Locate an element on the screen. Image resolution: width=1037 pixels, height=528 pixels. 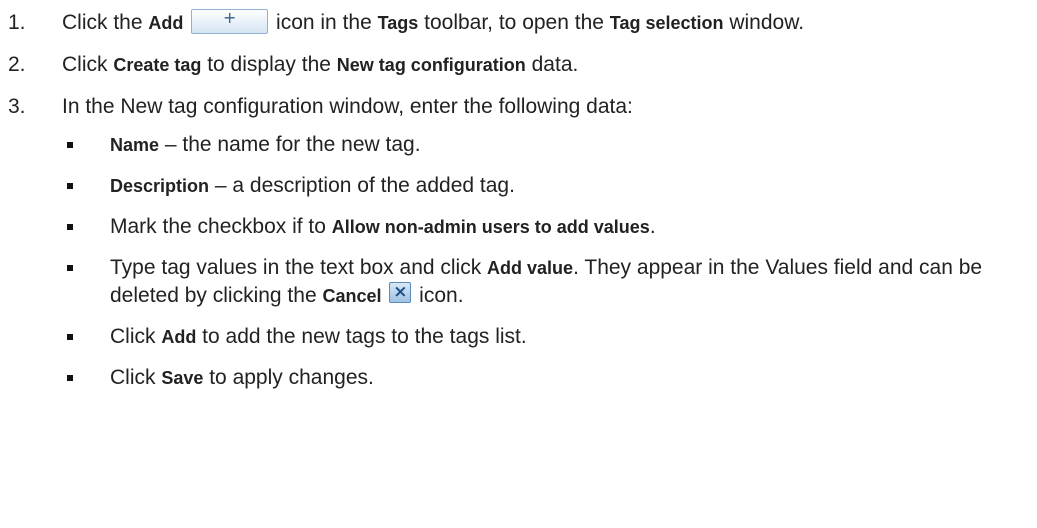
new-tag-configuration-label: New tag configuration is located at coordinates (431, 65).